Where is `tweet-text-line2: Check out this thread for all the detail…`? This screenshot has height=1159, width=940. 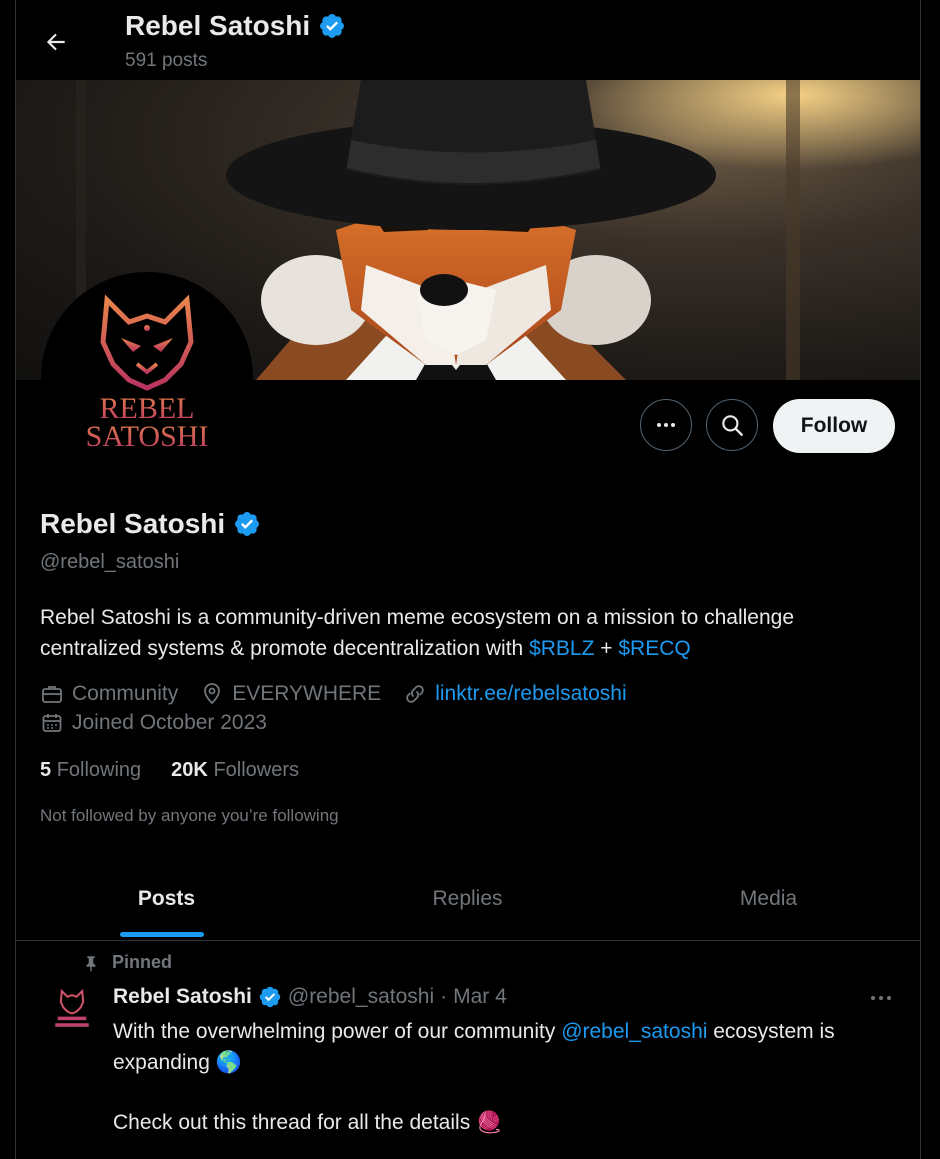
tweet-text-line2: Check out this thread for all the detail… is located at coordinates (308, 1122).